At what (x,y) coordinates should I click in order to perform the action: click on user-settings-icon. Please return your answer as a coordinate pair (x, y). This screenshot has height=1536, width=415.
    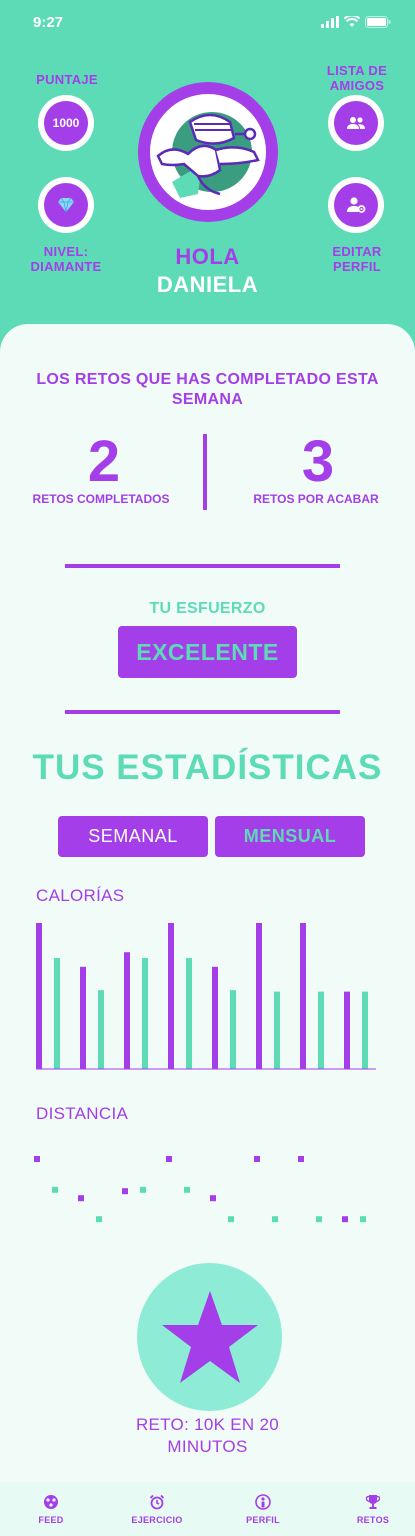
    Looking at the image, I should click on (356, 205).